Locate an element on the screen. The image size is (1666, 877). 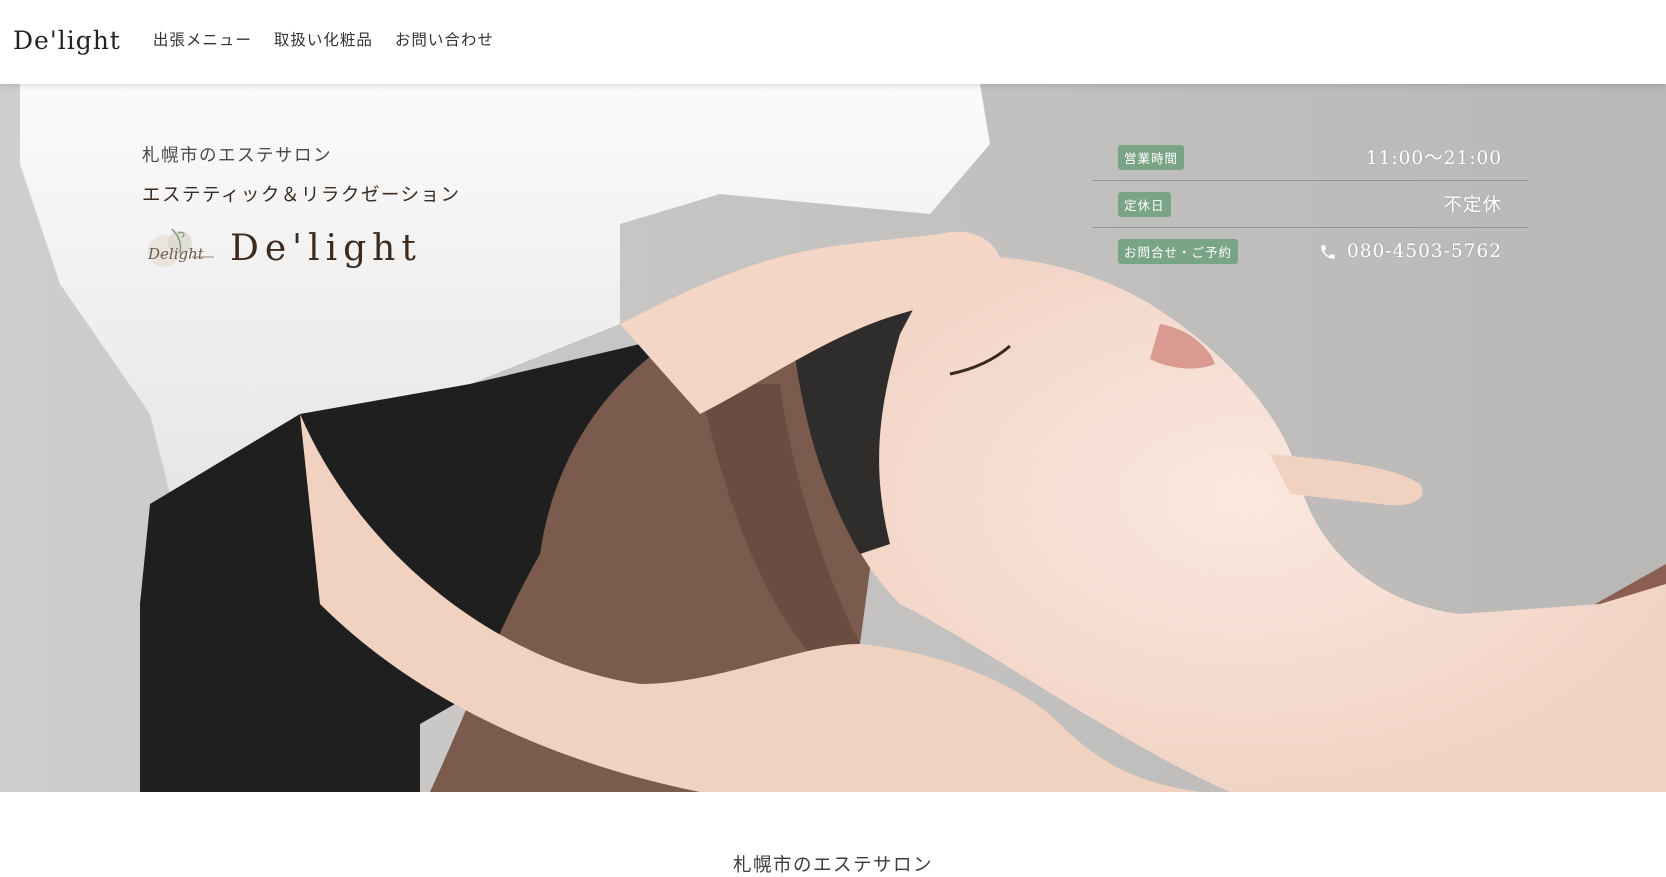
hero-brand: Delight De'light is located at coordinates (301, 248).